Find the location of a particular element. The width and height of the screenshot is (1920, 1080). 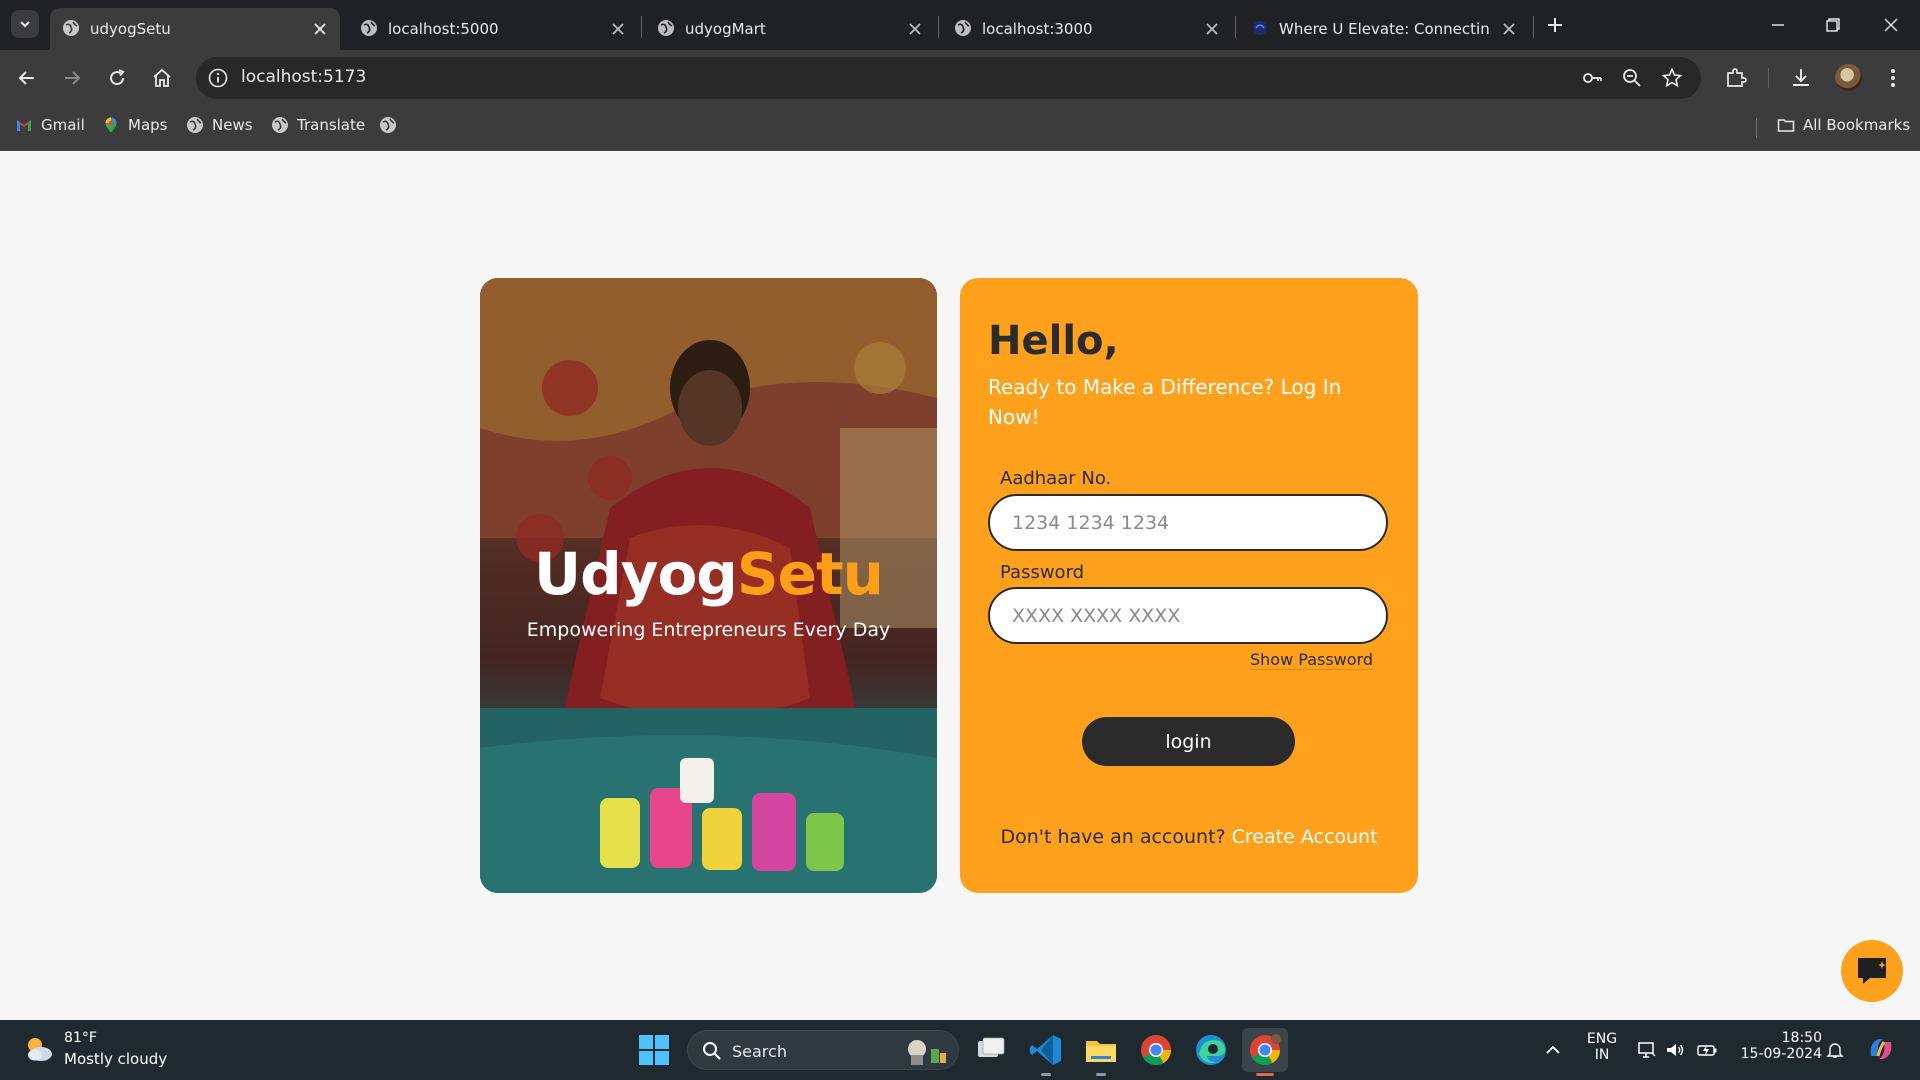

toolbar-separator is located at coordinates (1768, 78).